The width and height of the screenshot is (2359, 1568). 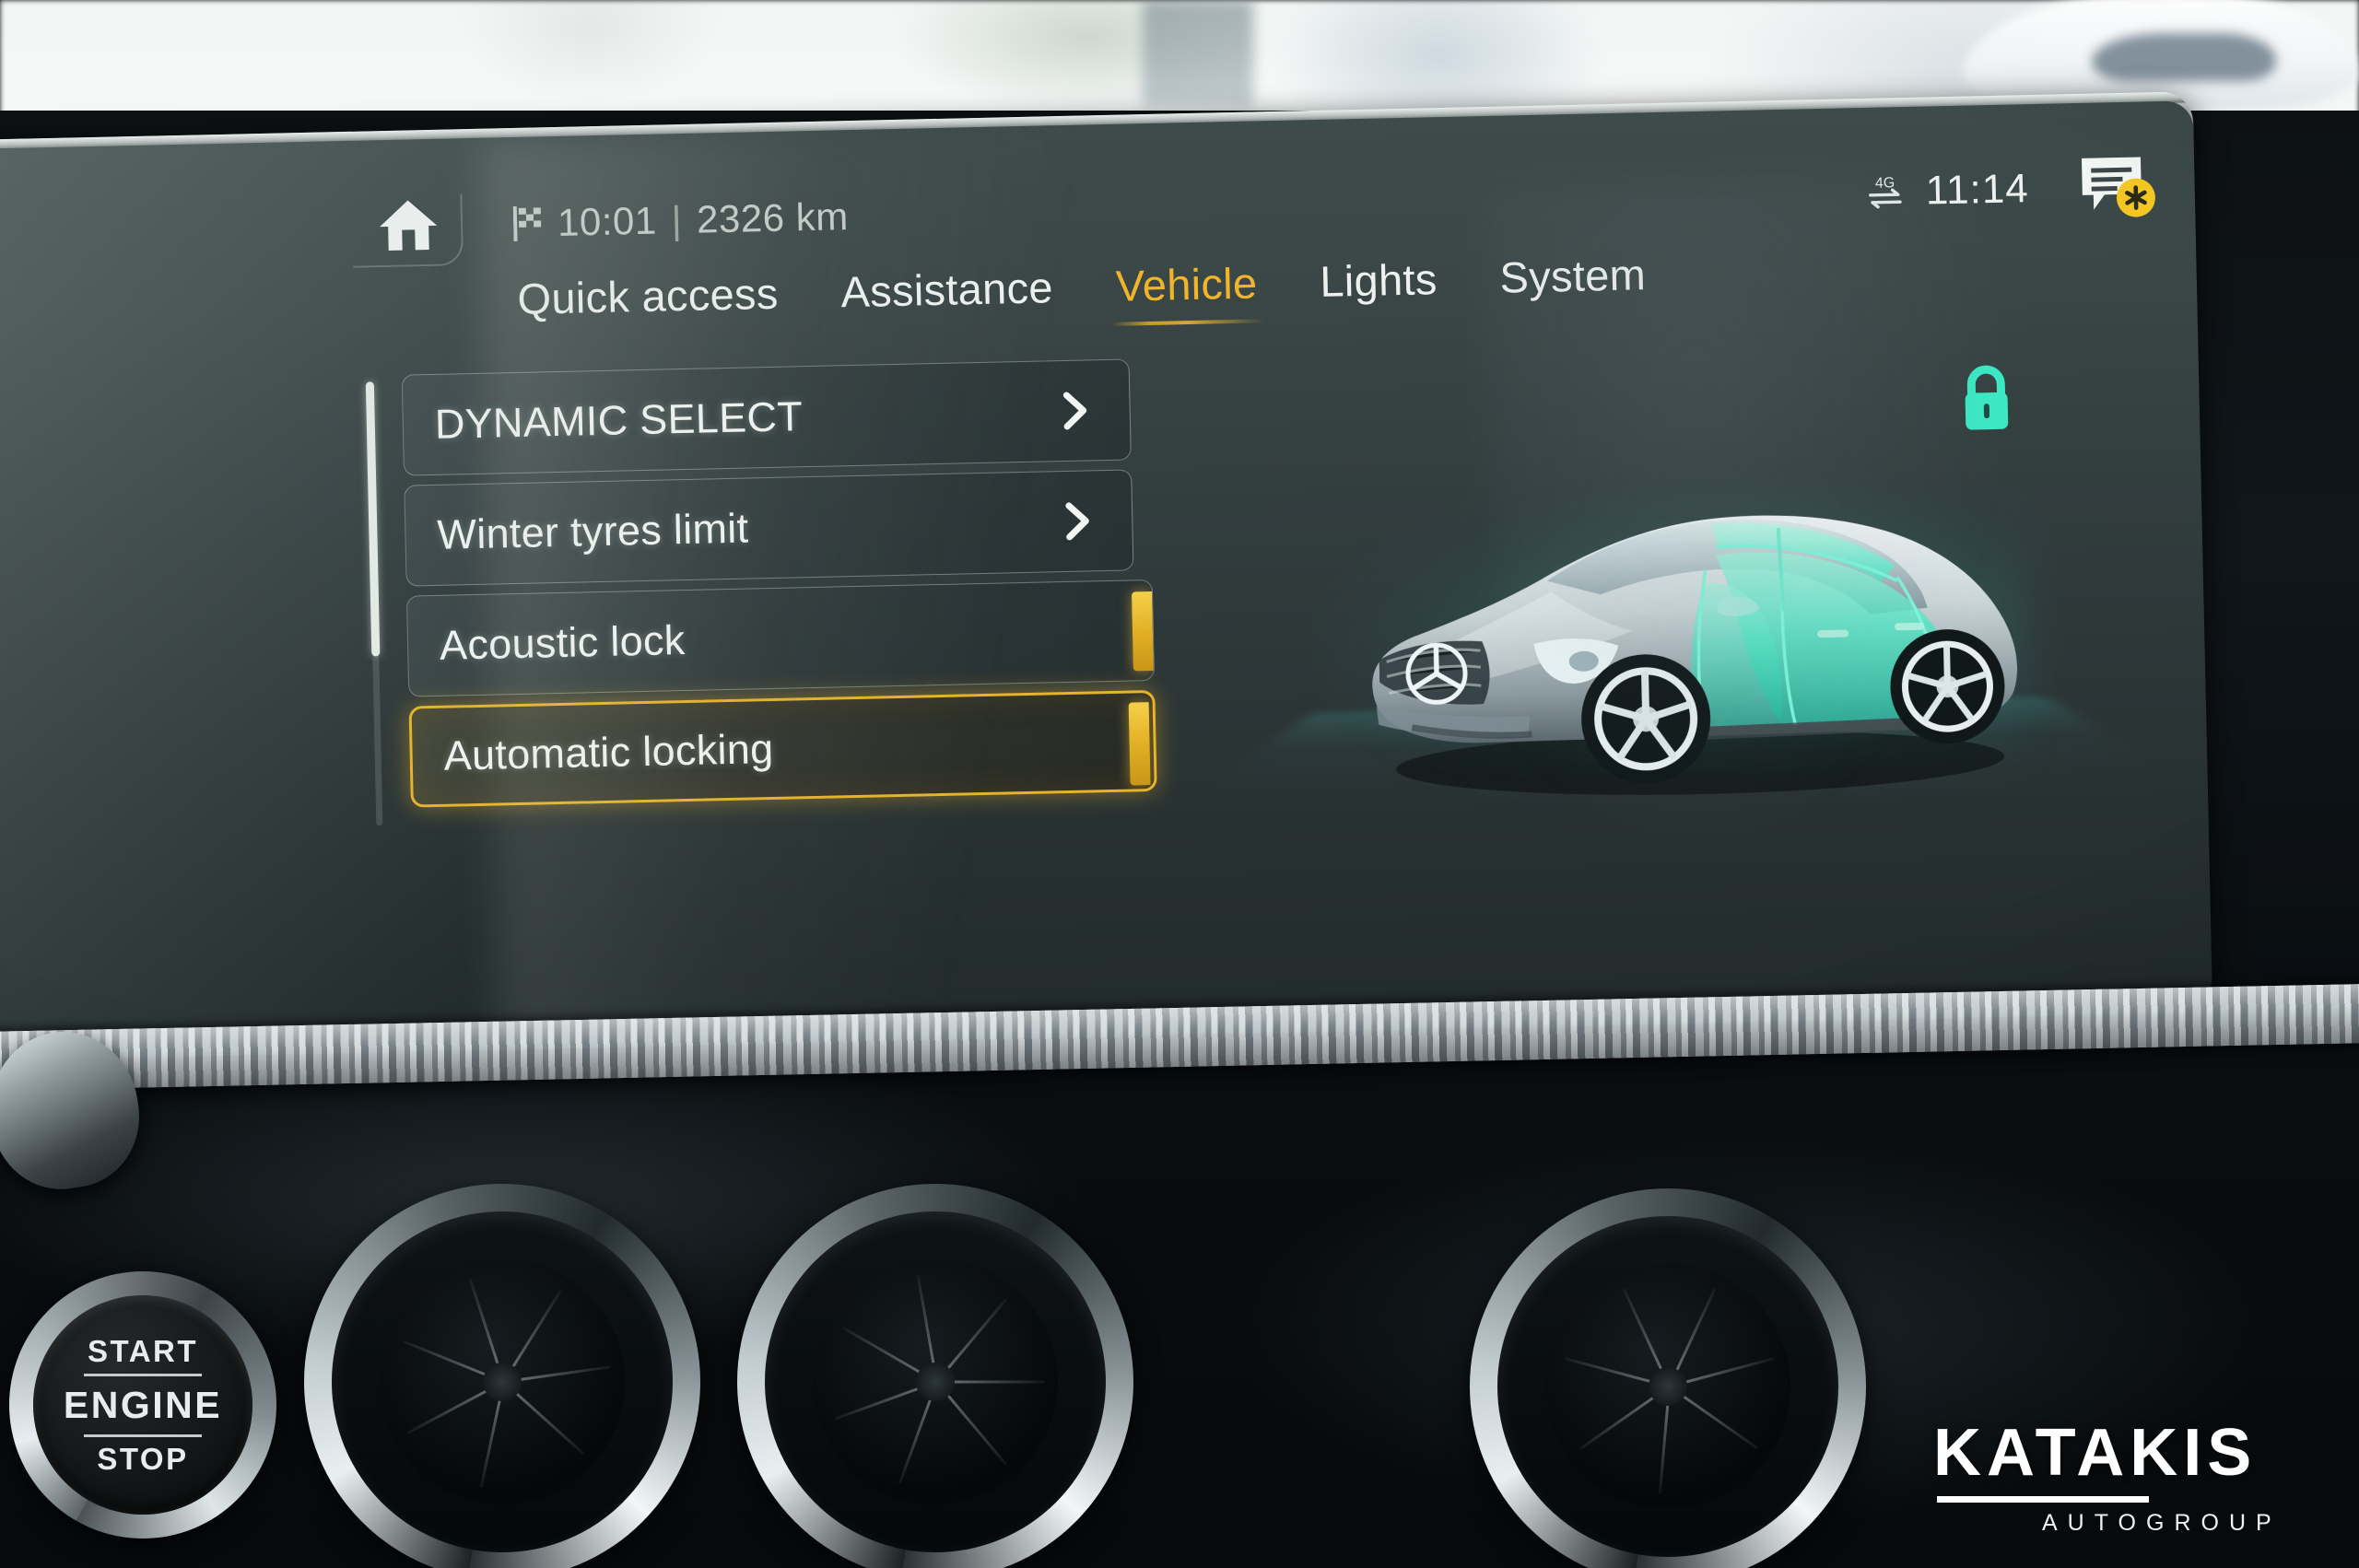 I want to click on start-stop-engine-button: START ENGINE STOP, so click(x=142, y=1405).